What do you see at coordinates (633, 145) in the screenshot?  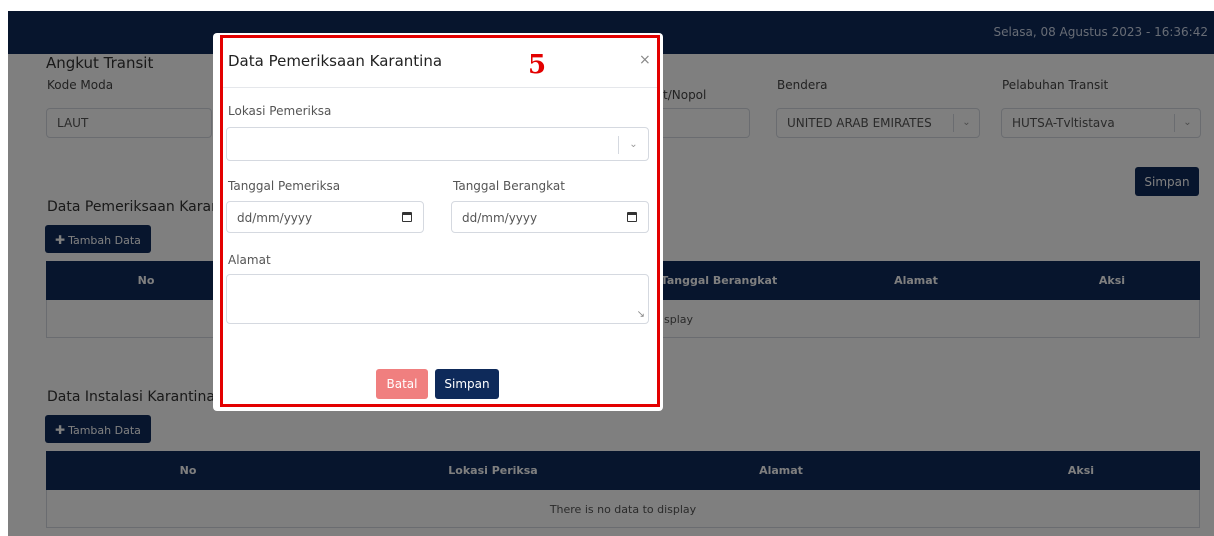 I see `chevron-down-icon: ⌄` at bounding box center [633, 145].